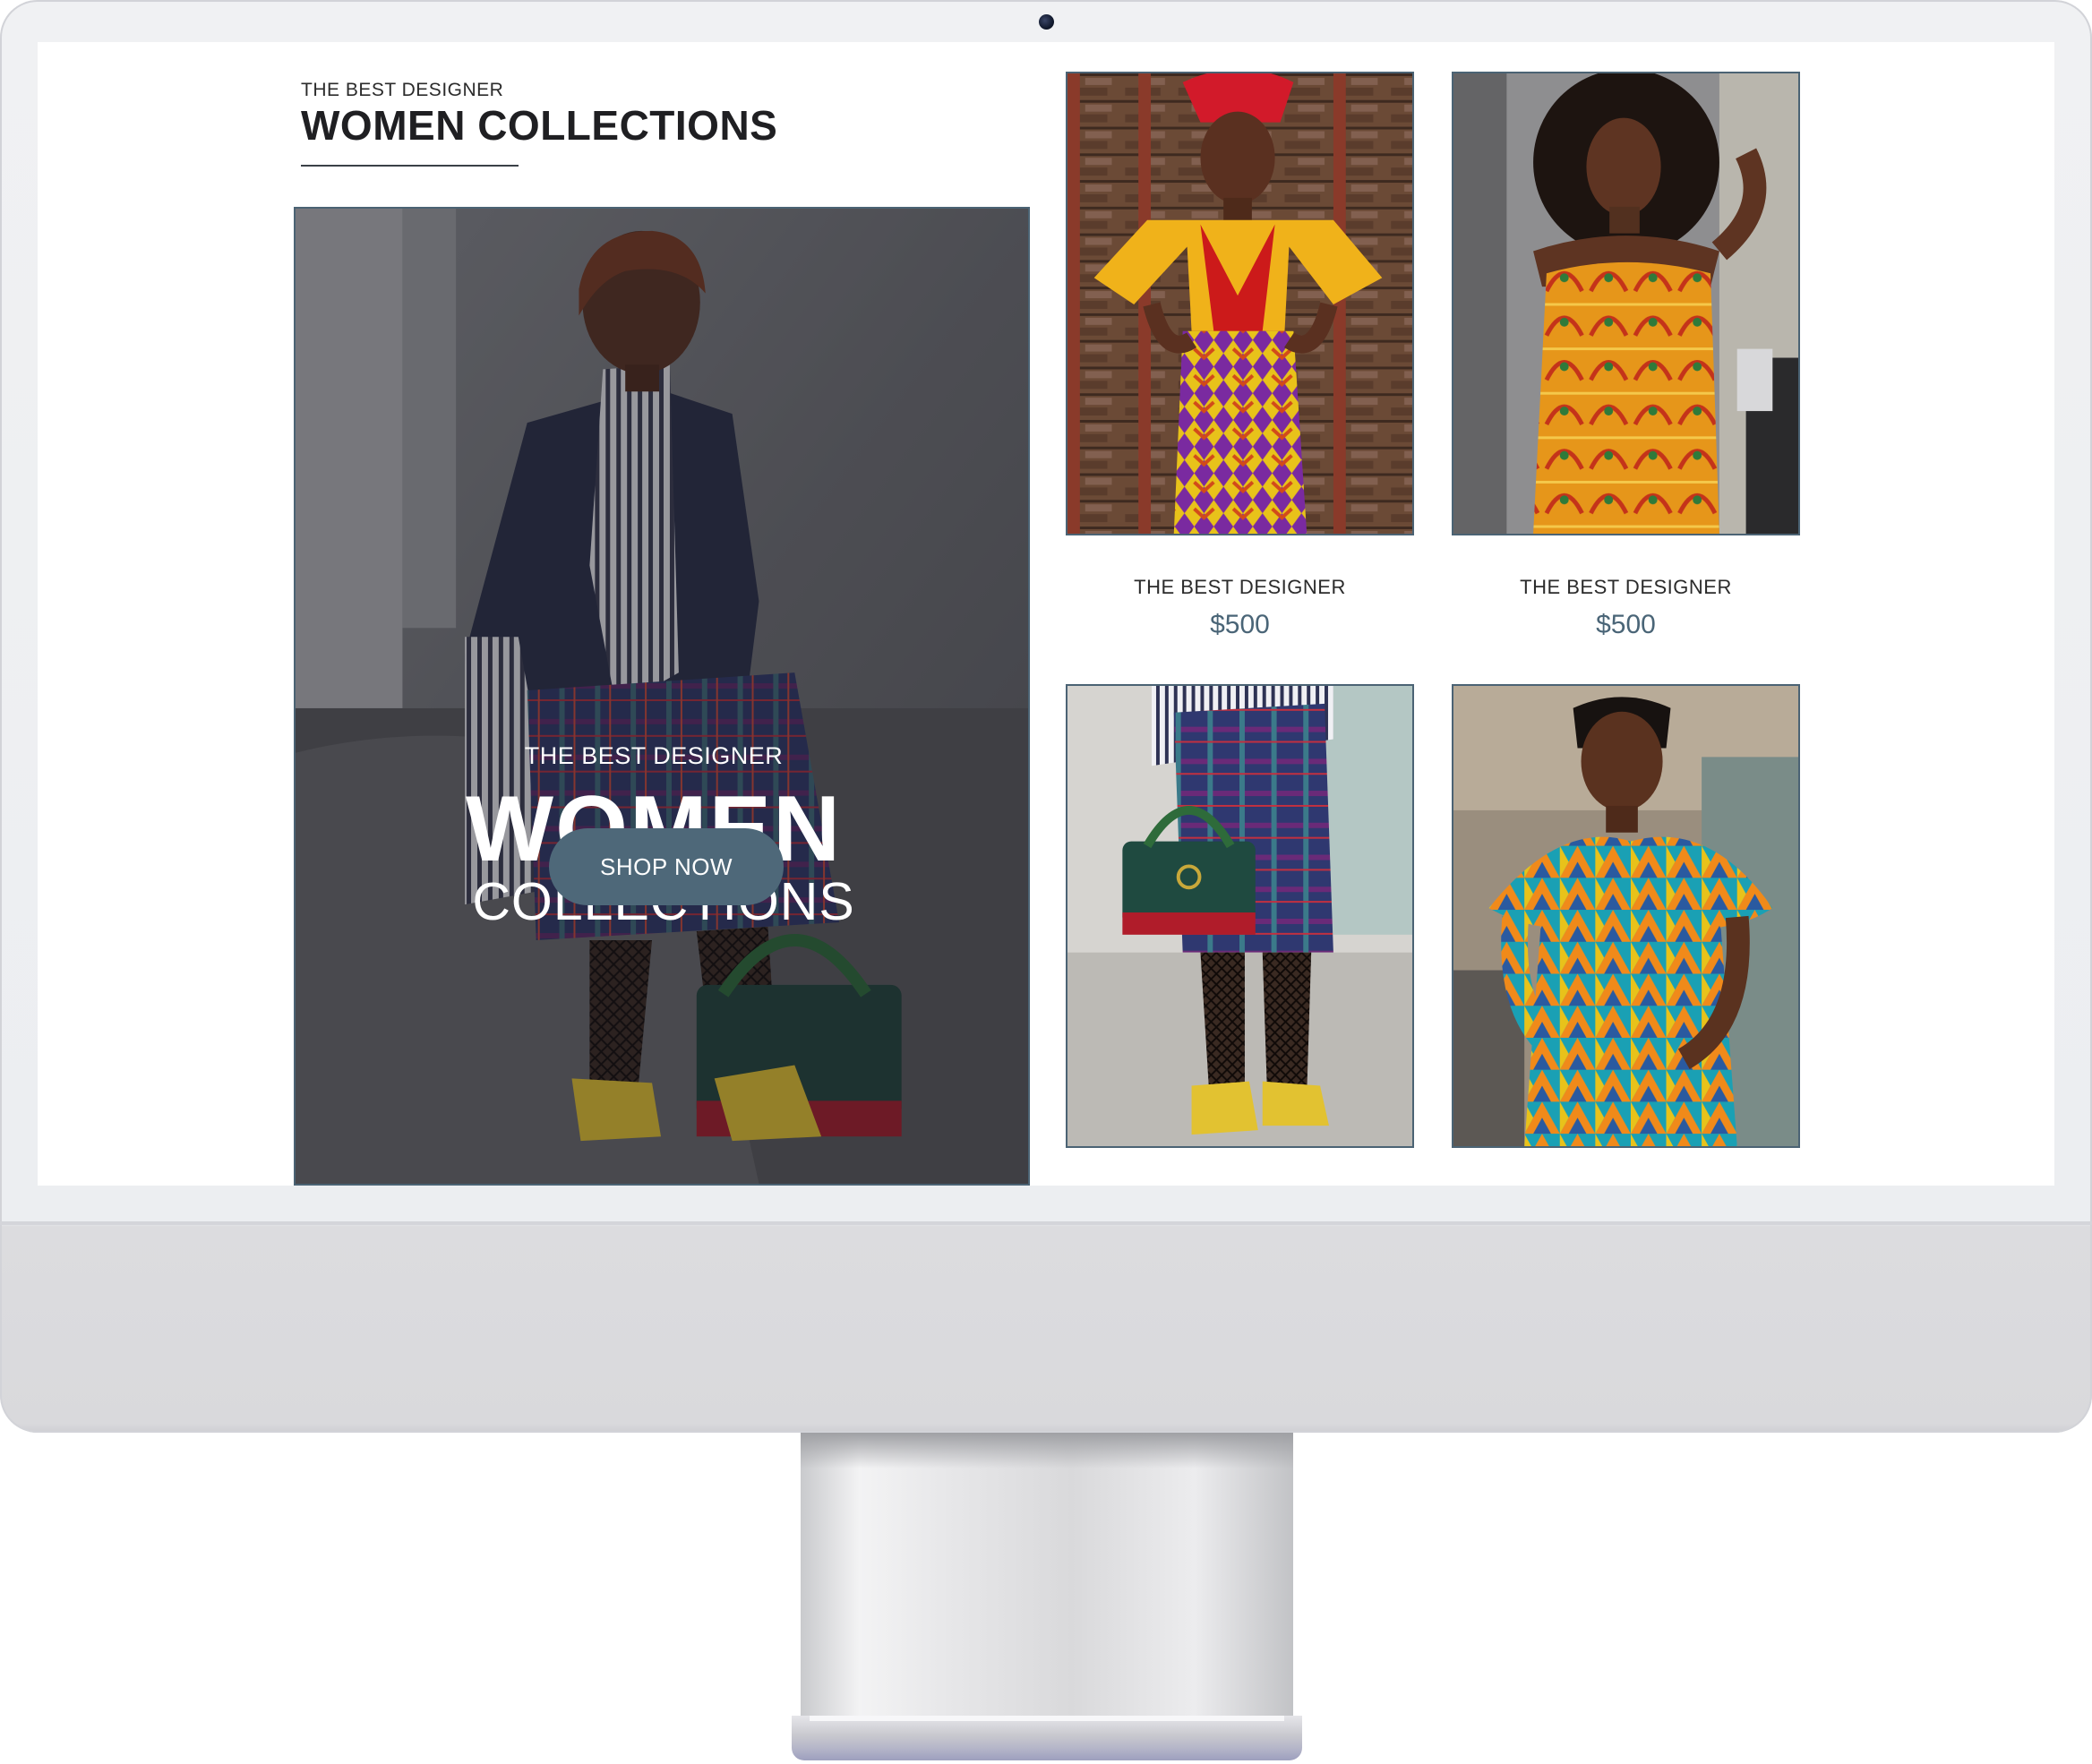 The height and width of the screenshot is (1764, 2092). I want to click on title-underline, so click(410, 166).